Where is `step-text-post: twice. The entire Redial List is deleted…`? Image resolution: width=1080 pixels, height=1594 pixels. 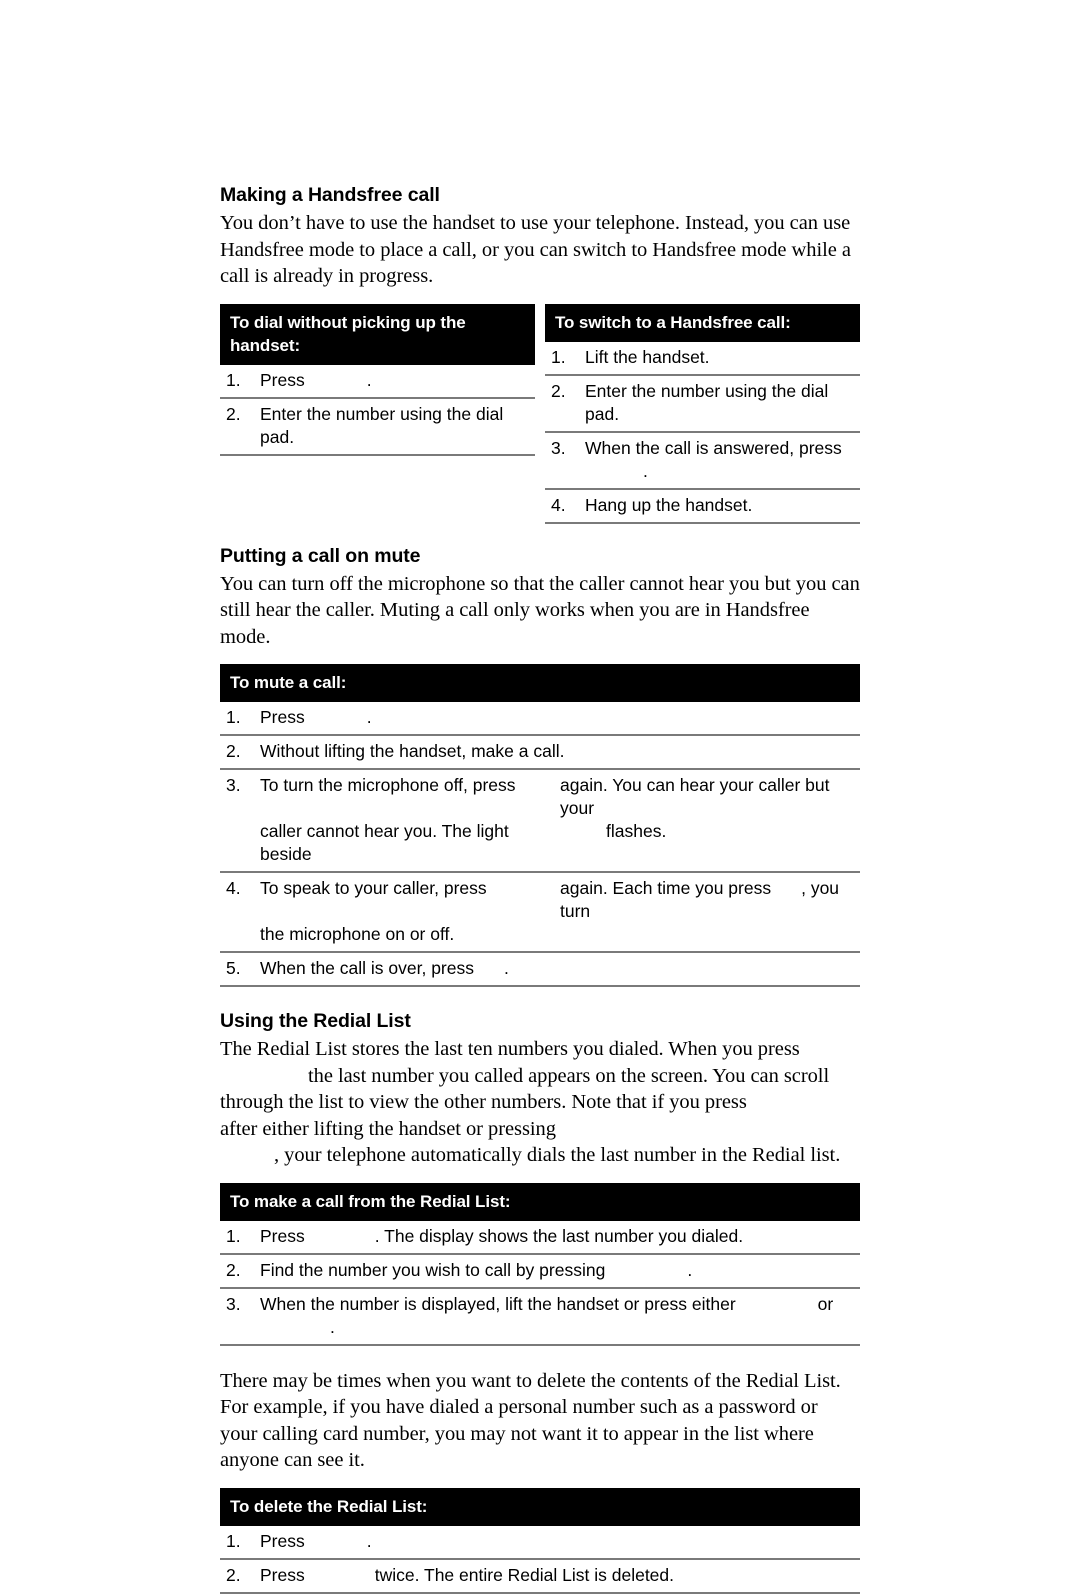 step-text-post: twice. The entire Redial List is deleted… is located at coordinates (524, 1574).